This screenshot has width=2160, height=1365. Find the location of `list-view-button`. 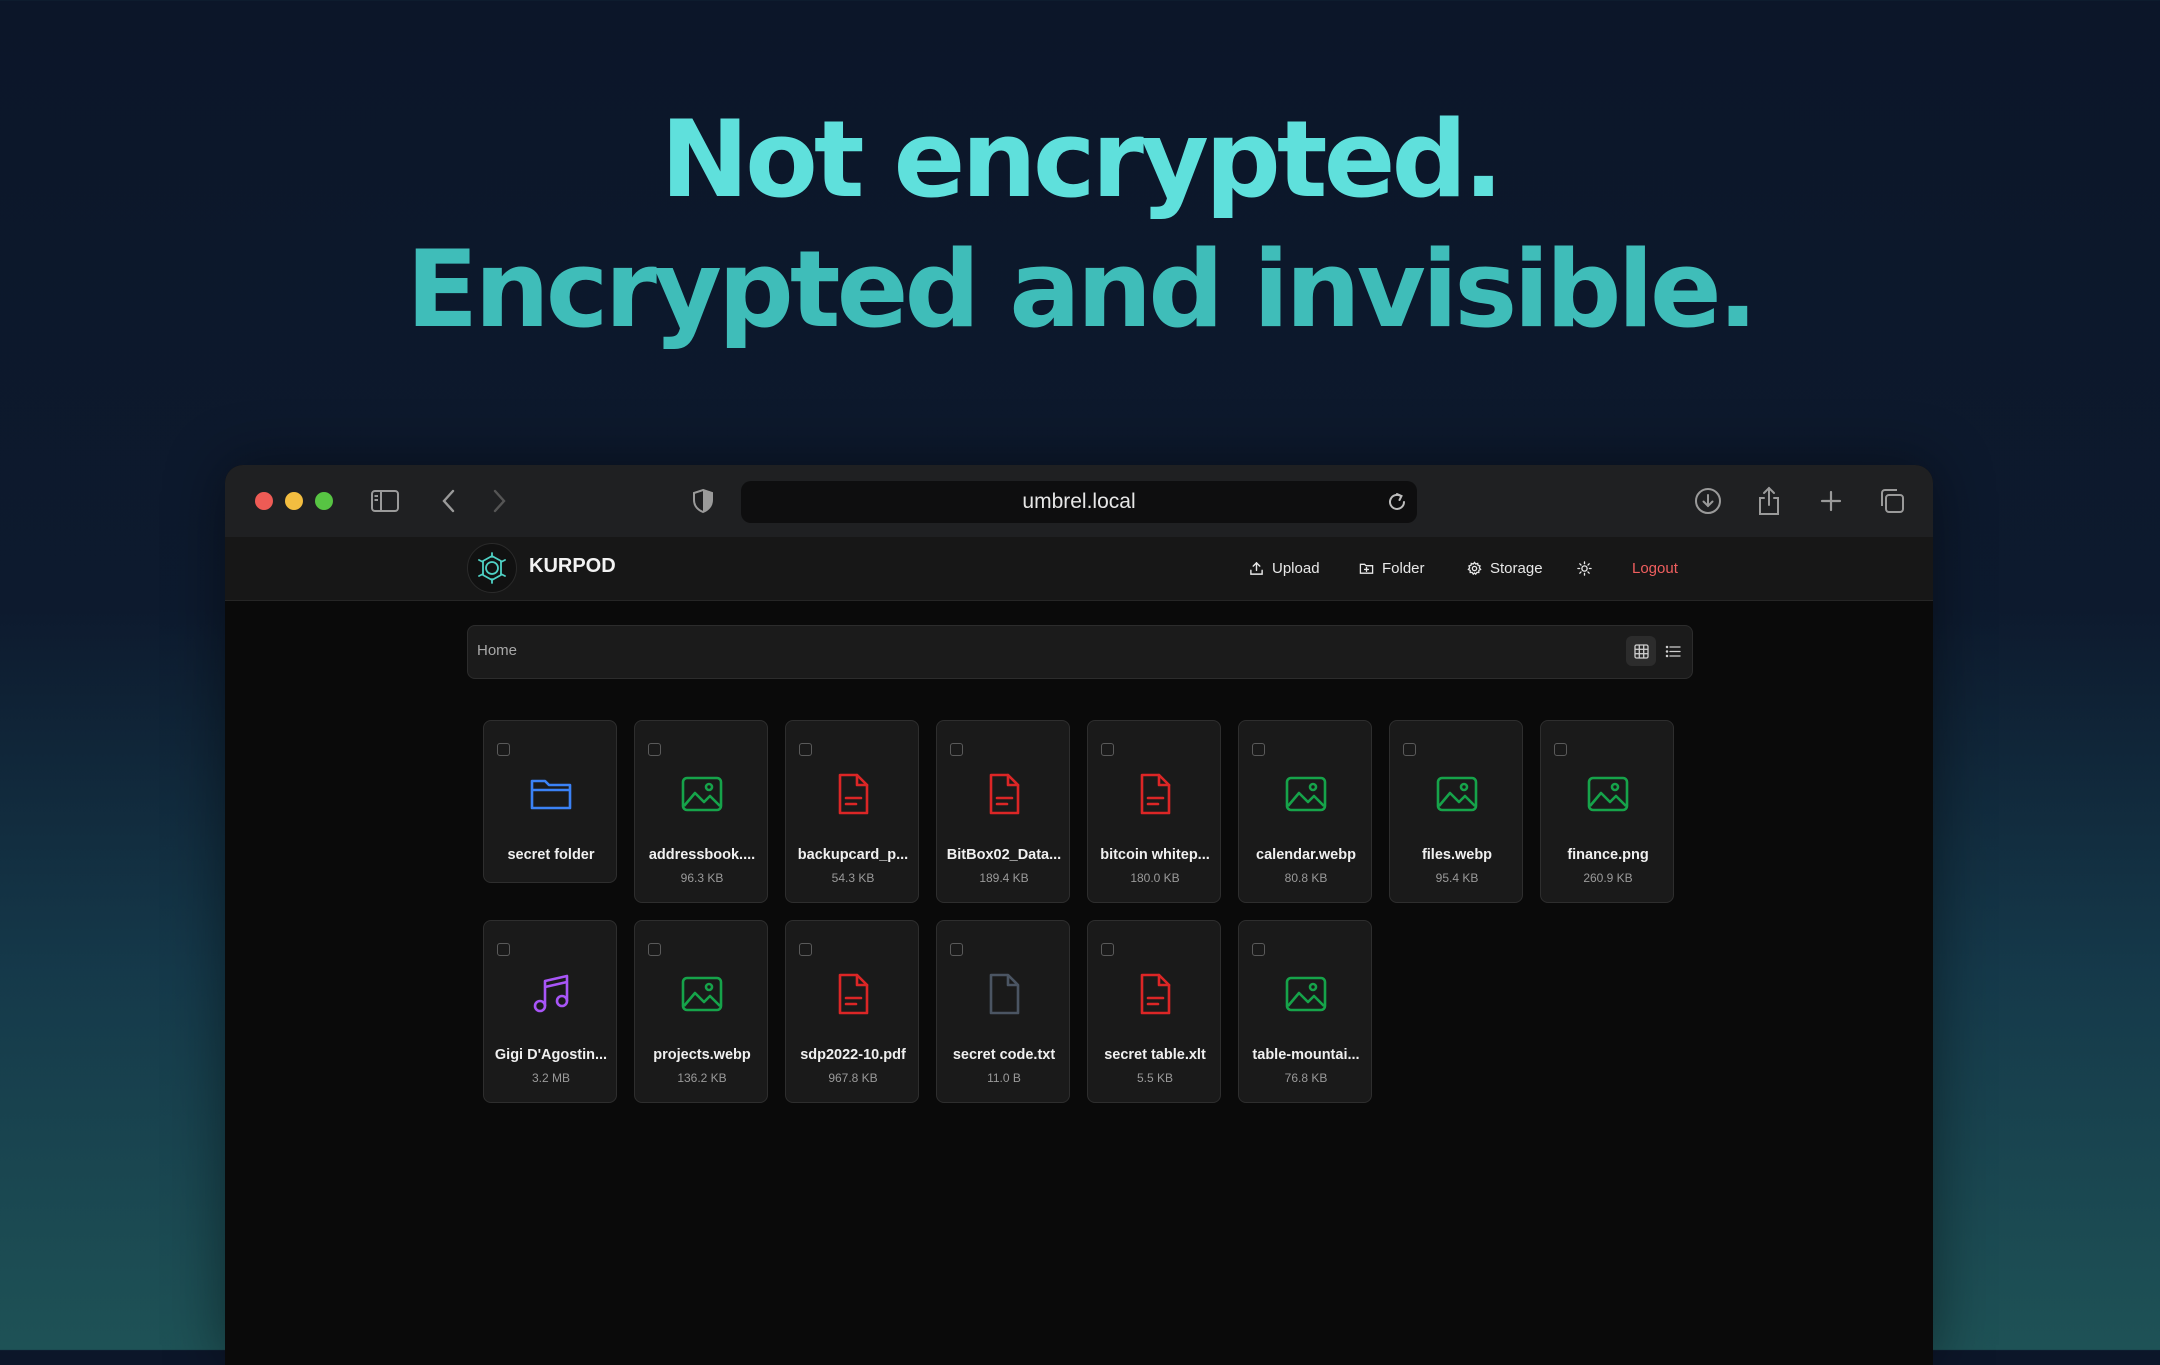

list-view-button is located at coordinates (1673, 651).